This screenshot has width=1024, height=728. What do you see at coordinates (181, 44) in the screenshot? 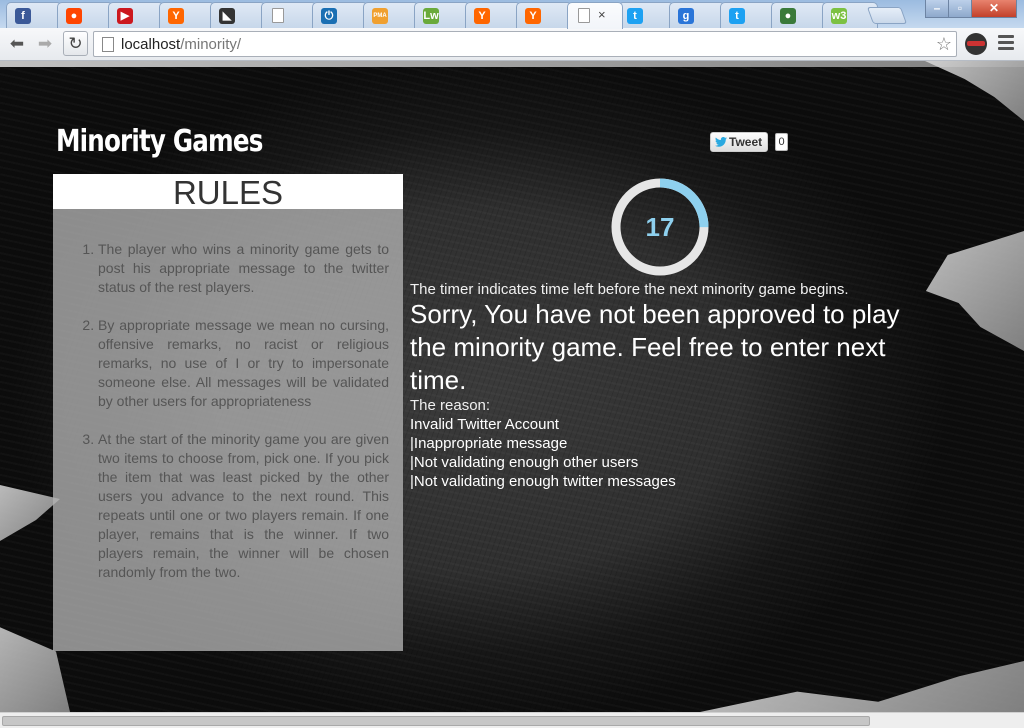
I see `url-text: localhost/minority/` at bounding box center [181, 44].